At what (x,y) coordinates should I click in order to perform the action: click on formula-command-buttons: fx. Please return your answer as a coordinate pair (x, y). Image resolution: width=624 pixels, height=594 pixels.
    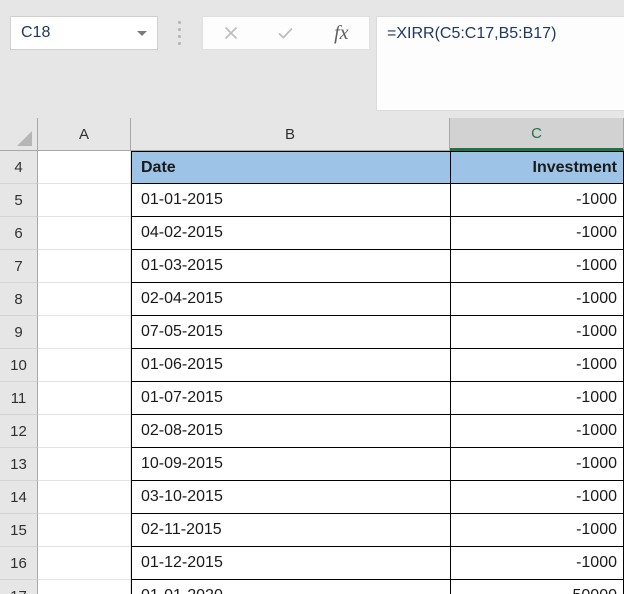
    Looking at the image, I should click on (286, 33).